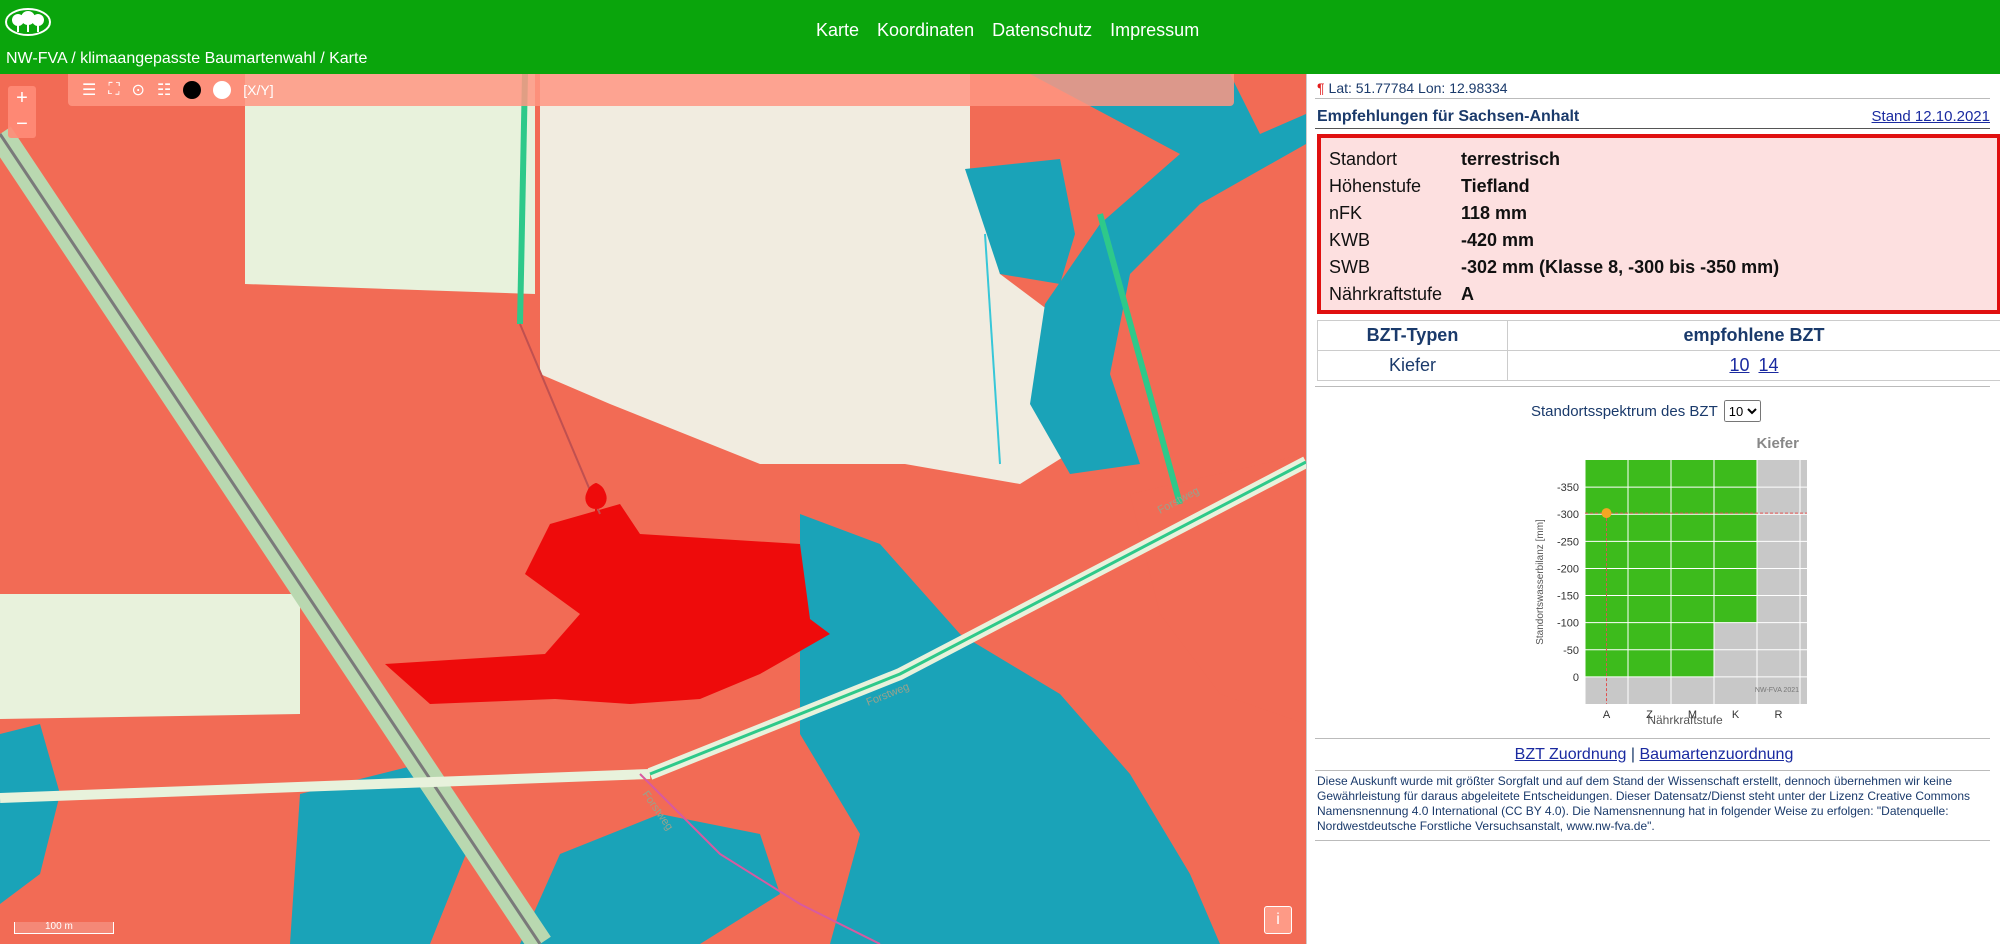 The width and height of the screenshot is (2000, 944). I want to click on spectrum-selector: Standortsspektrum des BZT 10, so click(1646, 411).